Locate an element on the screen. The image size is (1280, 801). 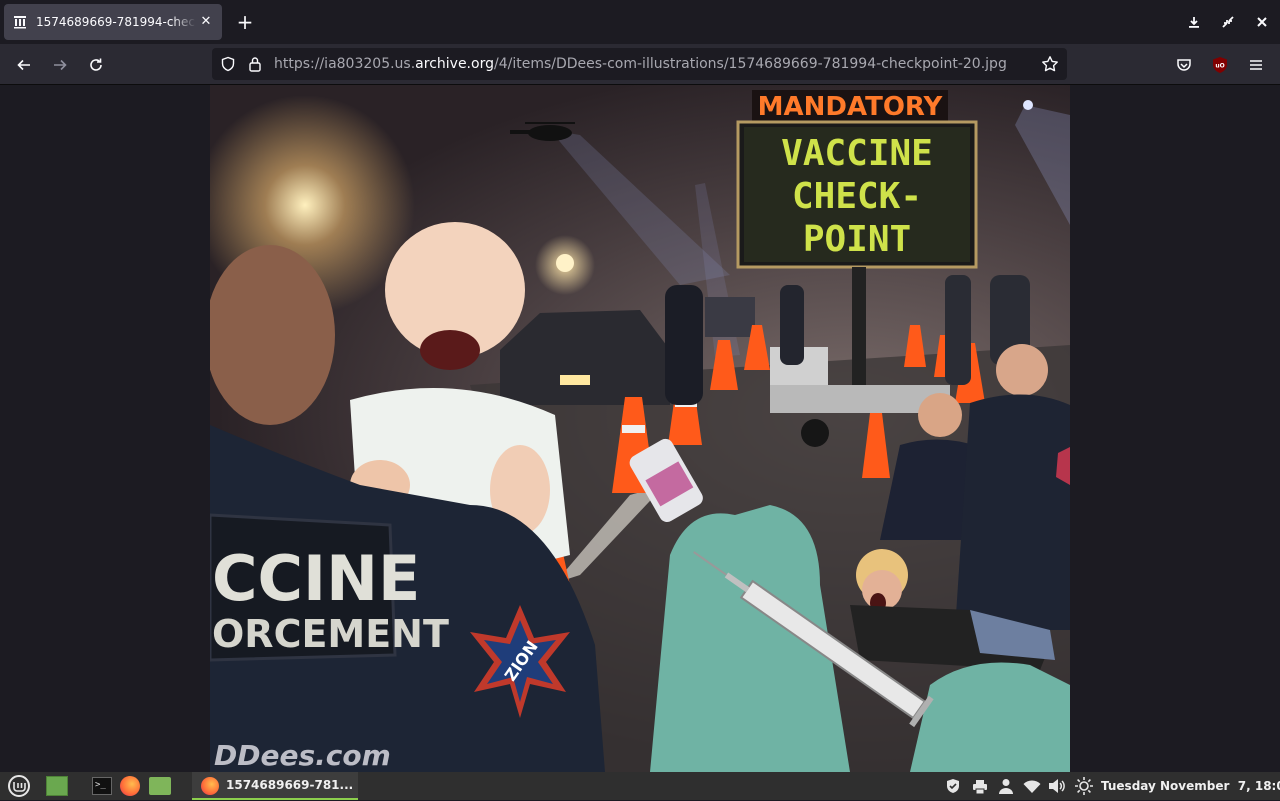
forward-button is located at coordinates (60, 65).